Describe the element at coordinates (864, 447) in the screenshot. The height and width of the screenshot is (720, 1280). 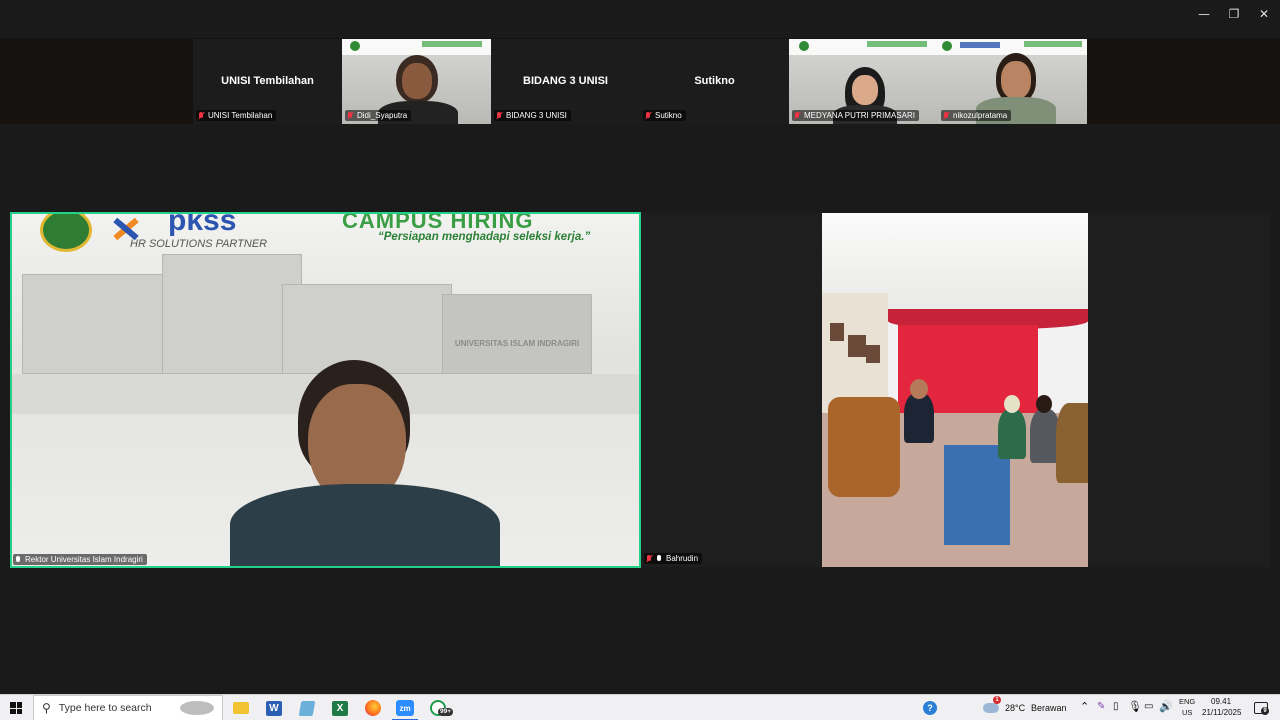
I see `sofa-graphic` at that location.